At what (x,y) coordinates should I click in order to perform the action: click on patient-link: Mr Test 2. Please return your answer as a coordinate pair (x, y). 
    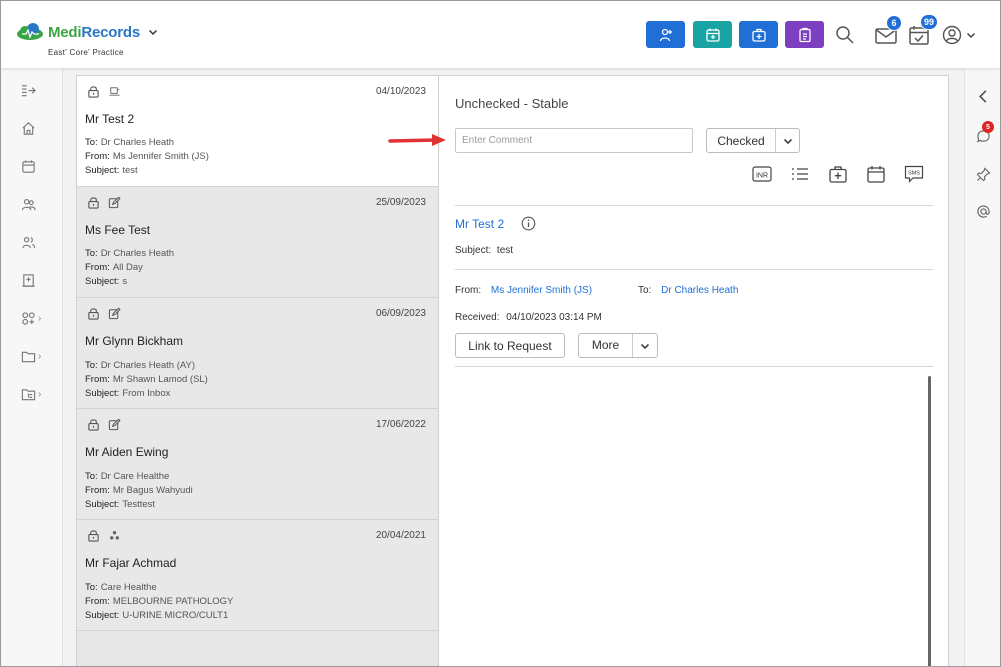
    Looking at the image, I should click on (479, 224).